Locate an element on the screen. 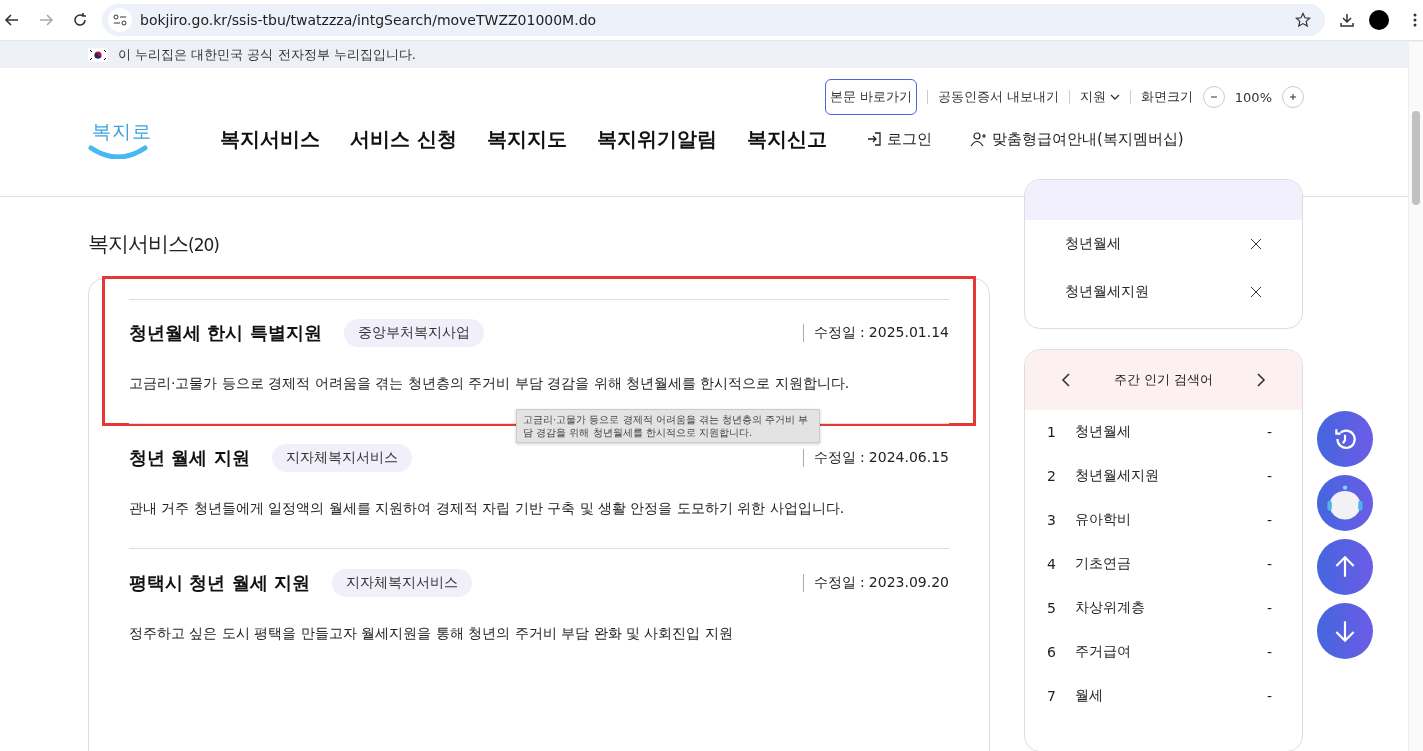  popular-search-item: 청년월세 is located at coordinates (1171, 431).